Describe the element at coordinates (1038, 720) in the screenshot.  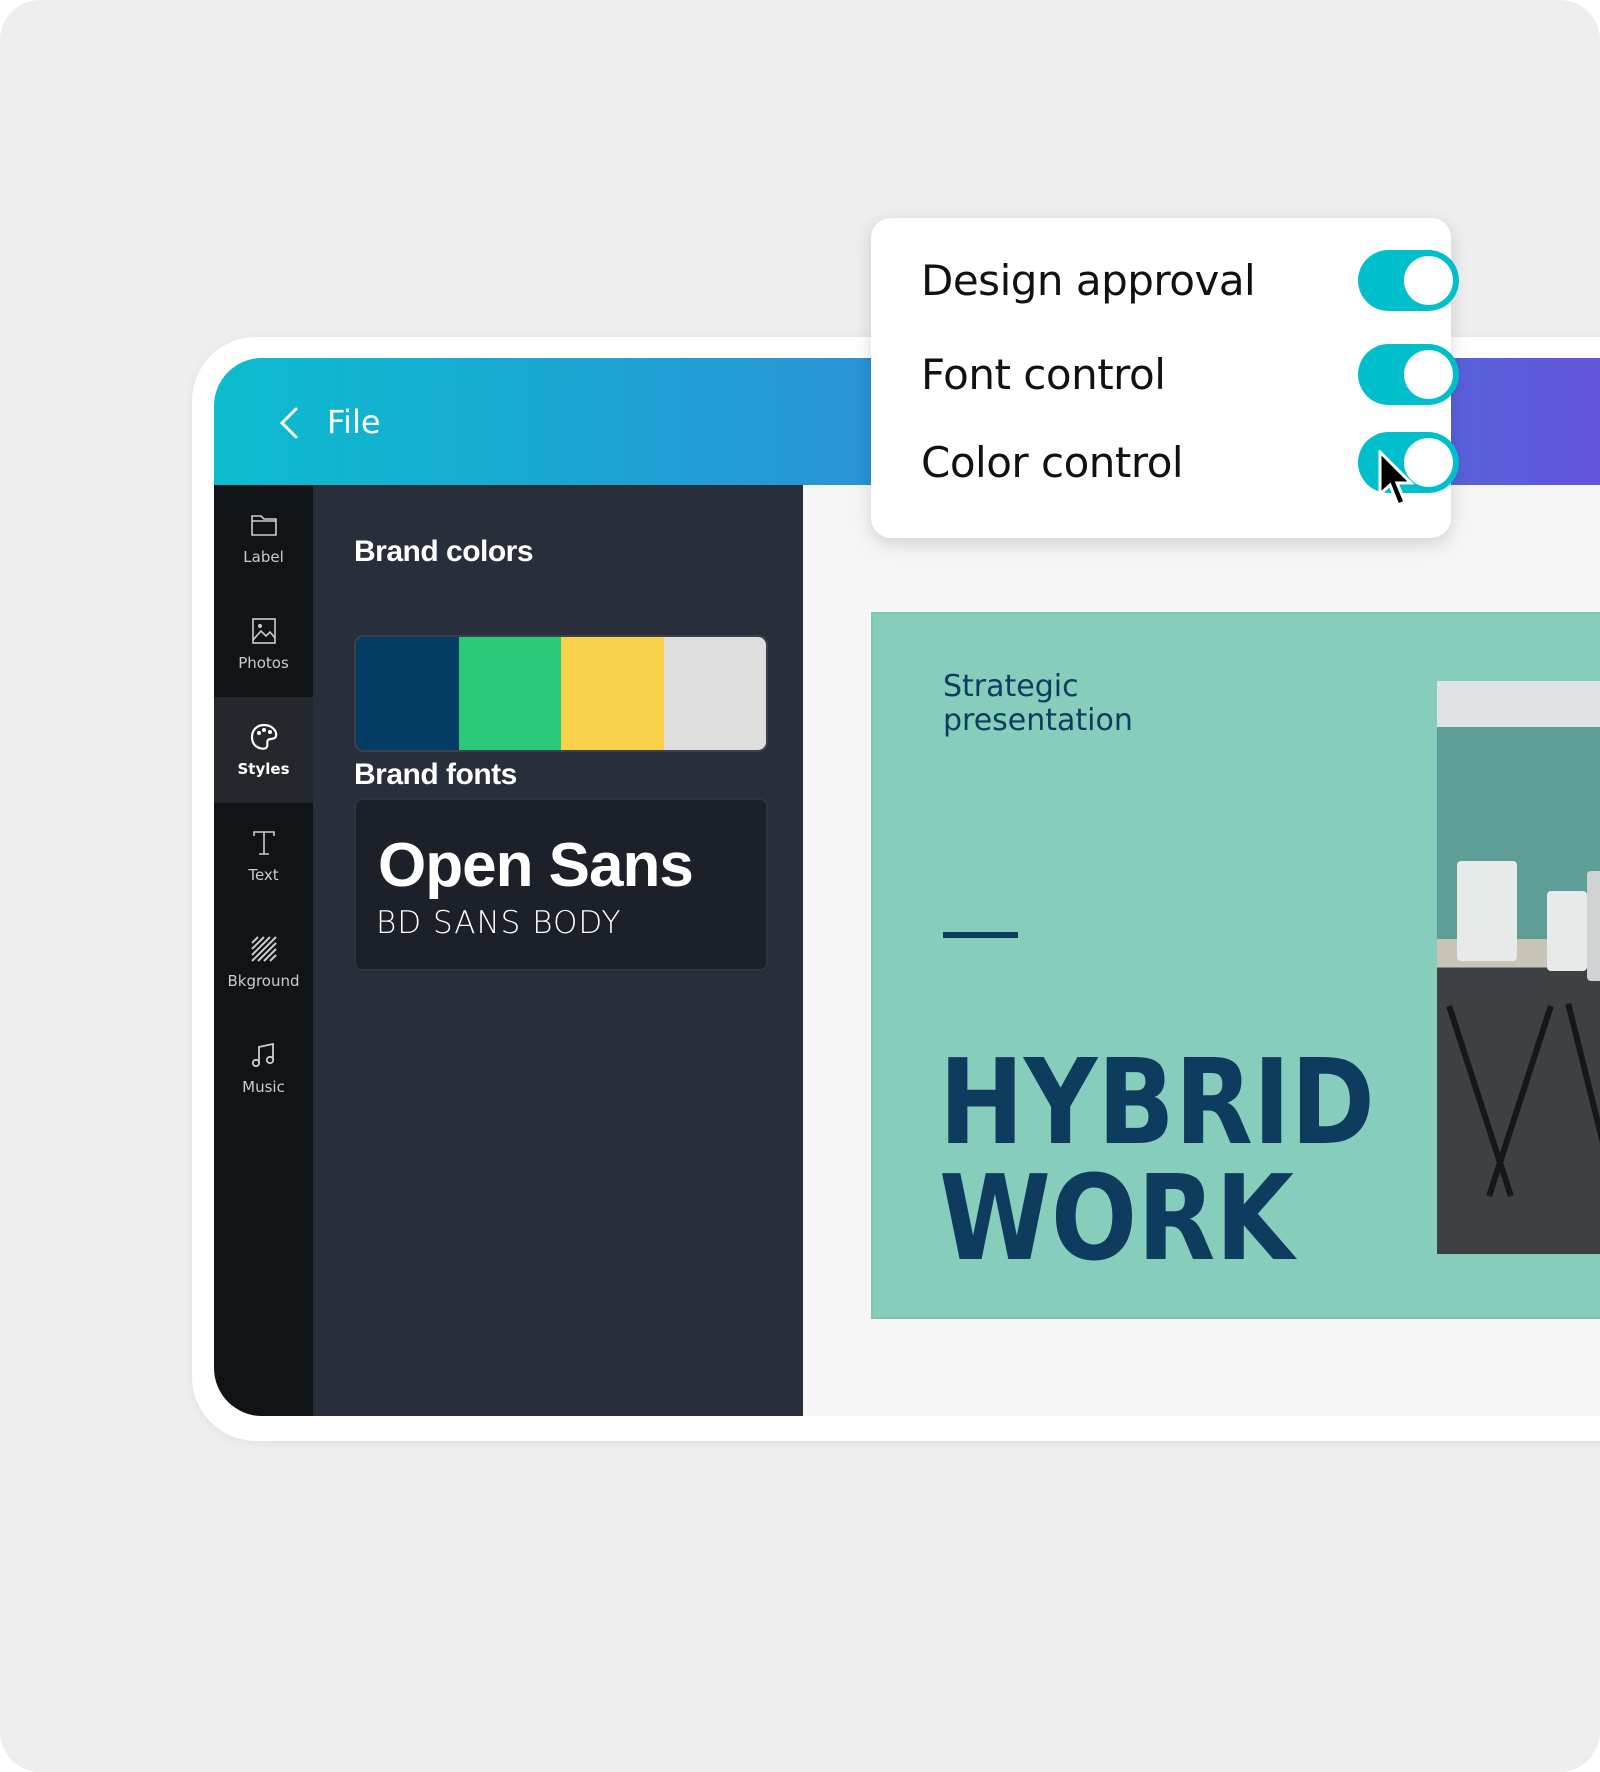
I see `subtitle-line: presentation` at that location.